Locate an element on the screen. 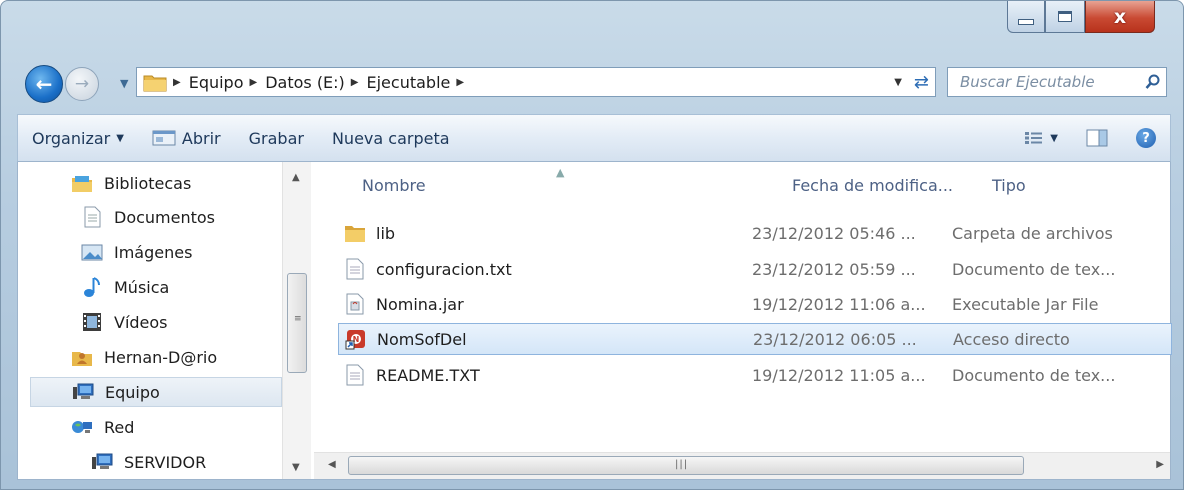  burn-button: Grabar is located at coordinates (276, 138).